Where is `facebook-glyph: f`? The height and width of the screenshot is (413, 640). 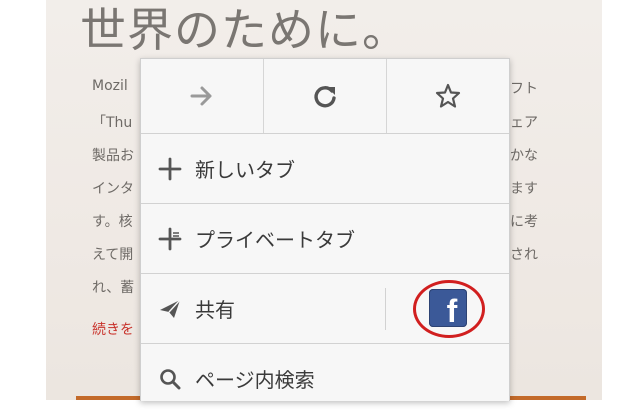
facebook-glyph: f is located at coordinates (452, 311).